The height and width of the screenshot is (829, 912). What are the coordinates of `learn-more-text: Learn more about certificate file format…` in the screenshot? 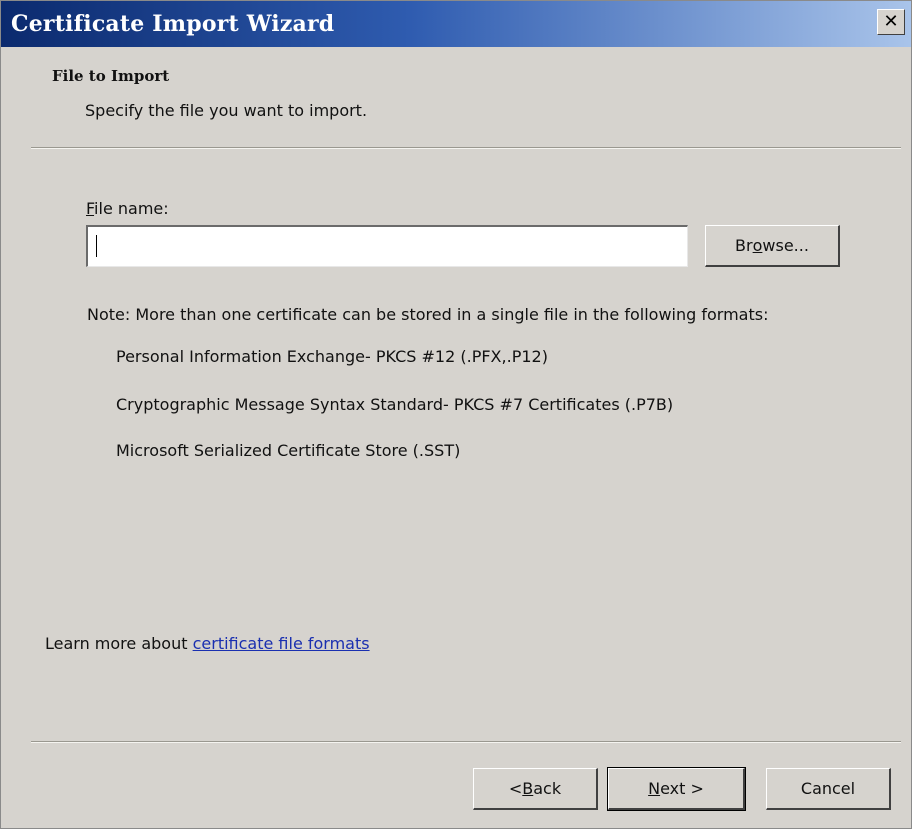 It's located at (207, 643).